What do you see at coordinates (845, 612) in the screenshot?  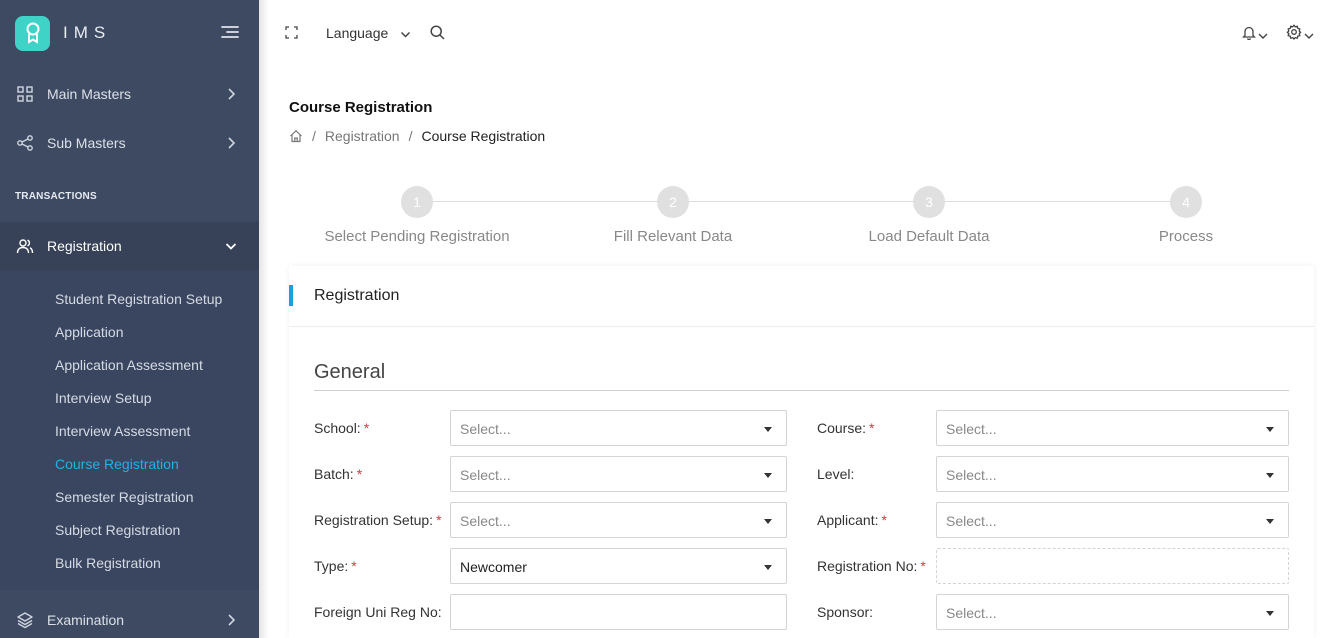 I see `sponsor-label: Sponsor:` at bounding box center [845, 612].